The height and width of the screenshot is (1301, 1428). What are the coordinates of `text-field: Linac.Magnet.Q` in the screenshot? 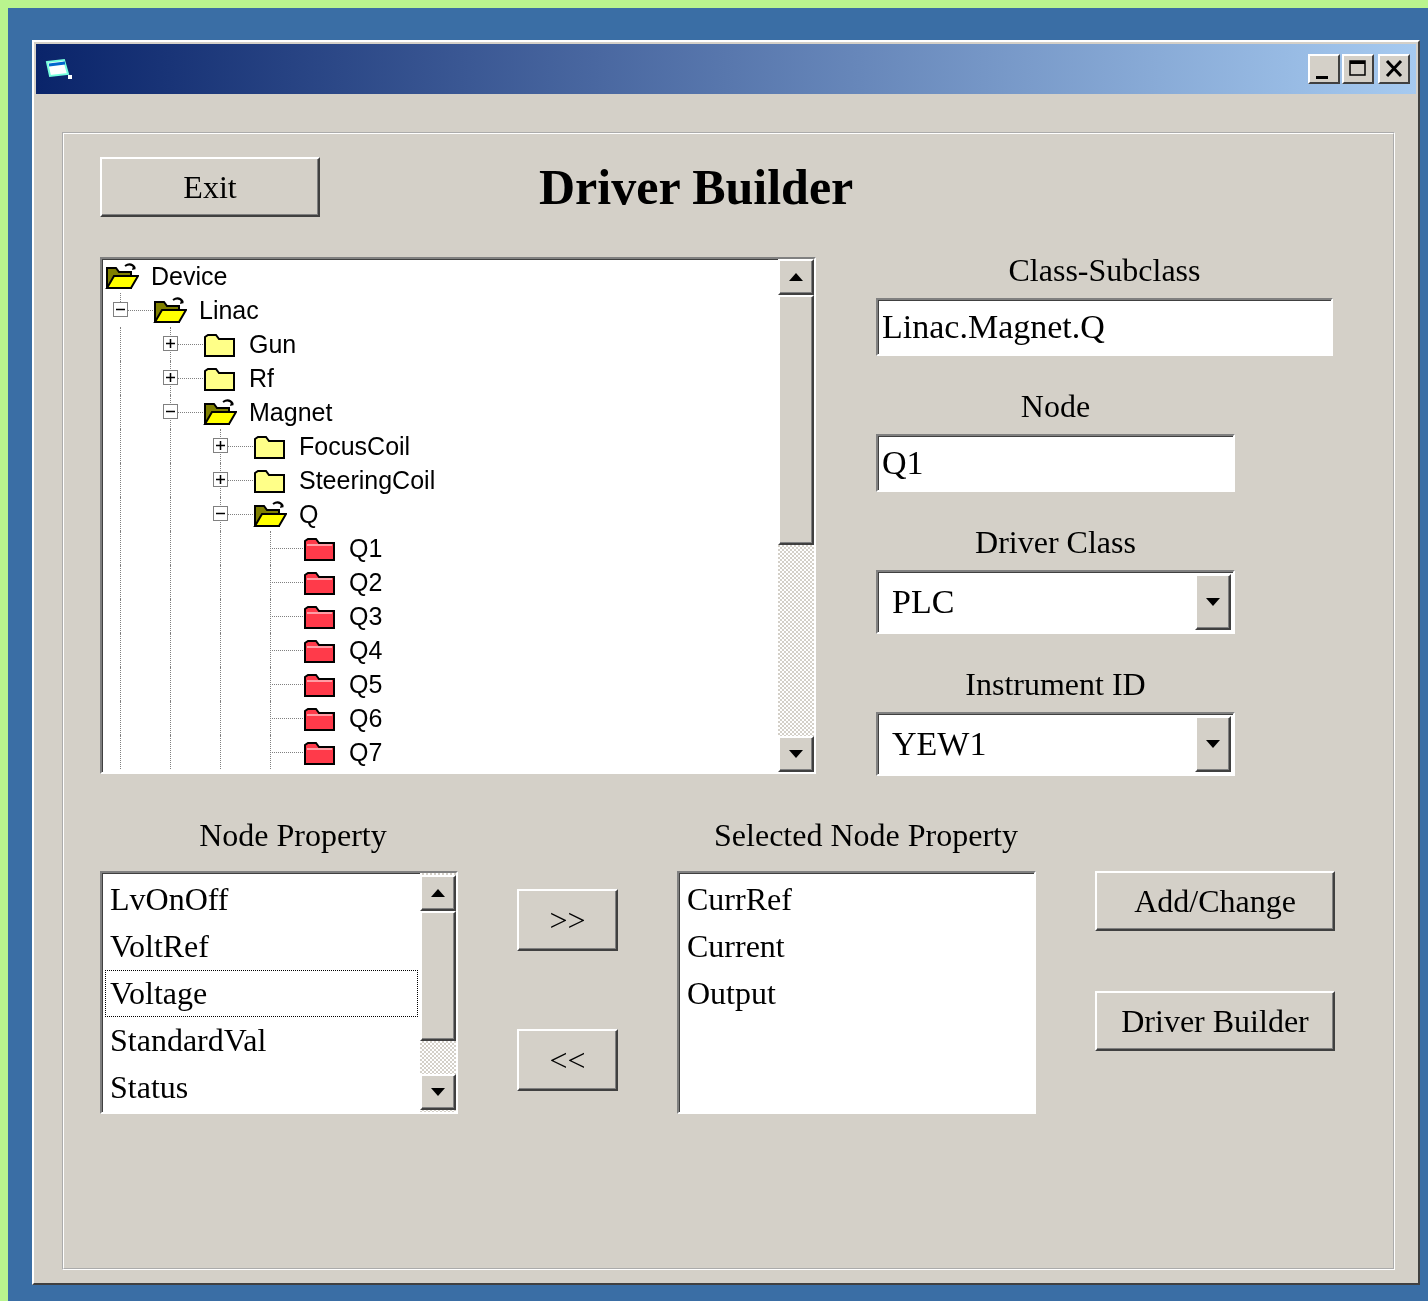 It's located at (1104, 327).